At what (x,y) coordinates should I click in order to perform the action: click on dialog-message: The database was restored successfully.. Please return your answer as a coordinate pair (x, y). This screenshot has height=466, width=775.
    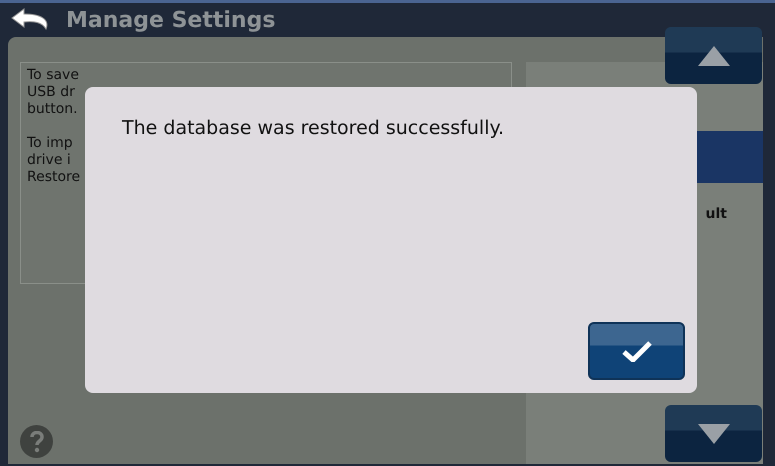
    Looking at the image, I should click on (314, 128).